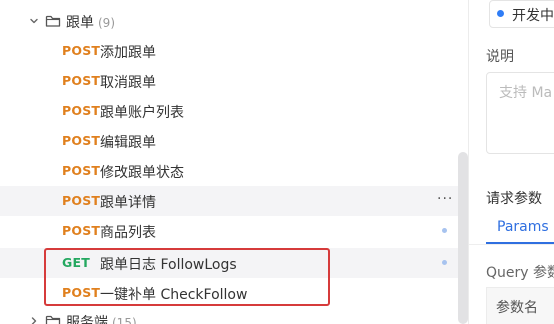 The width and height of the screenshot is (554, 324). Describe the element at coordinates (520, 273) in the screenshot. I see `query-params-label: Query 参数` at that location.